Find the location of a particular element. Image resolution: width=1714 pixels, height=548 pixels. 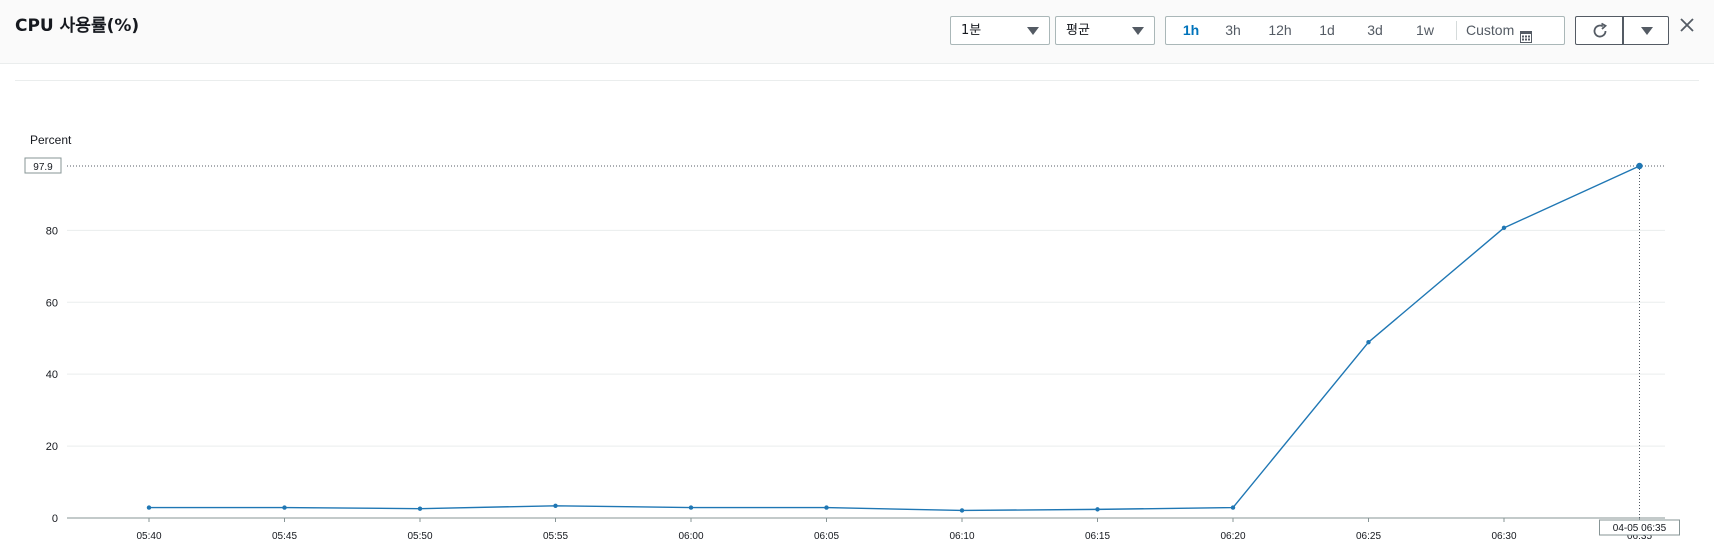

x-tick-label: 06:10 is located at coordinates (961, 536).